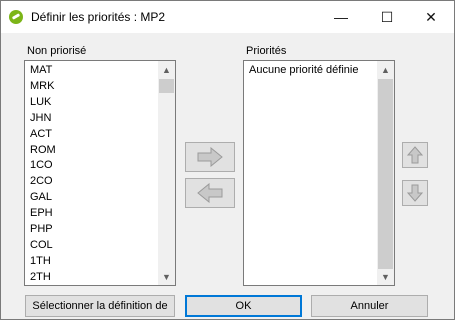 The width and height of the screenshot is (457, 327). What do you see at coordinates (243, 306) in the screenshot?
I see `ok-button: OK` at bounding box center [243, 306].